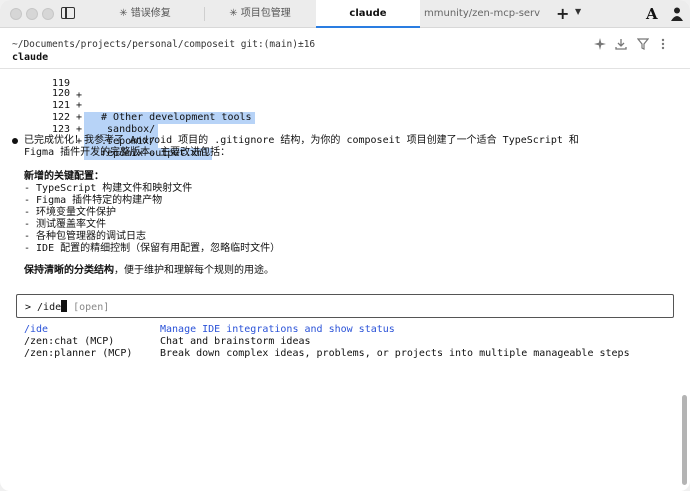 Image resolution: width=690 pixels, height=491 pixels. Describe the element at coordinates (69, 270) in the screenshot. I see `summary-bold: 保持清晰的分类结构` at that location.